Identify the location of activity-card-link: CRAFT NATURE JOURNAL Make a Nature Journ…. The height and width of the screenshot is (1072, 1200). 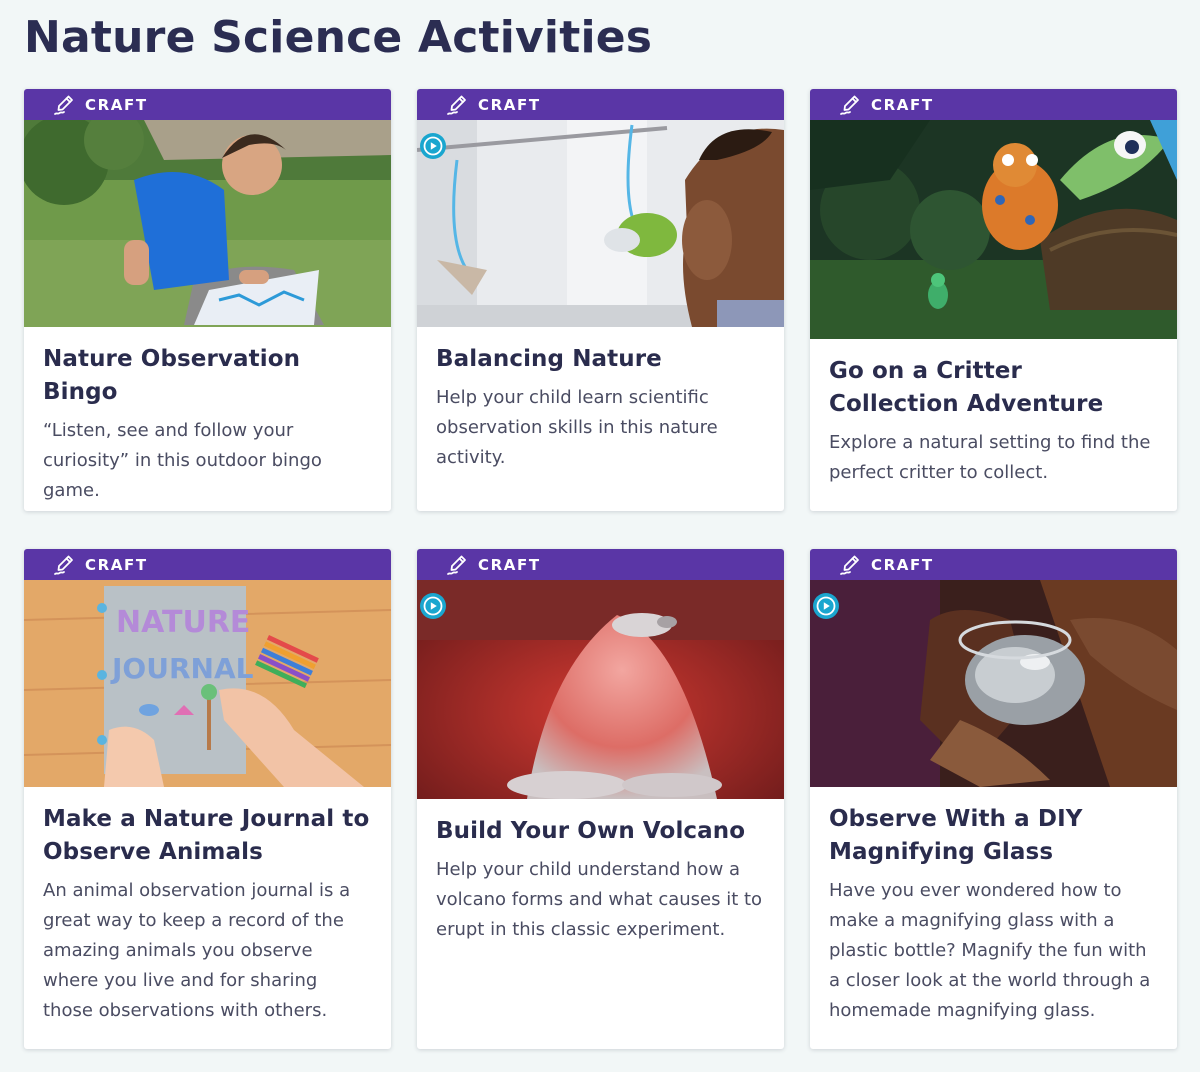
(207, 799).